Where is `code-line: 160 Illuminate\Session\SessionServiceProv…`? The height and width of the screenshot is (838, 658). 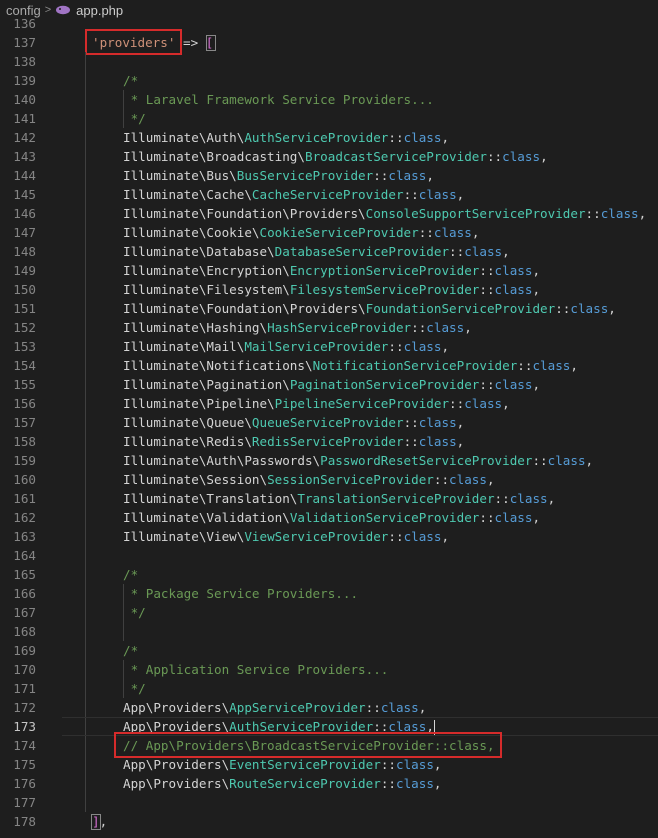 code-line: 160 Illuminate\Session\SessionServiceProv… is located at coordinates (329, 479).